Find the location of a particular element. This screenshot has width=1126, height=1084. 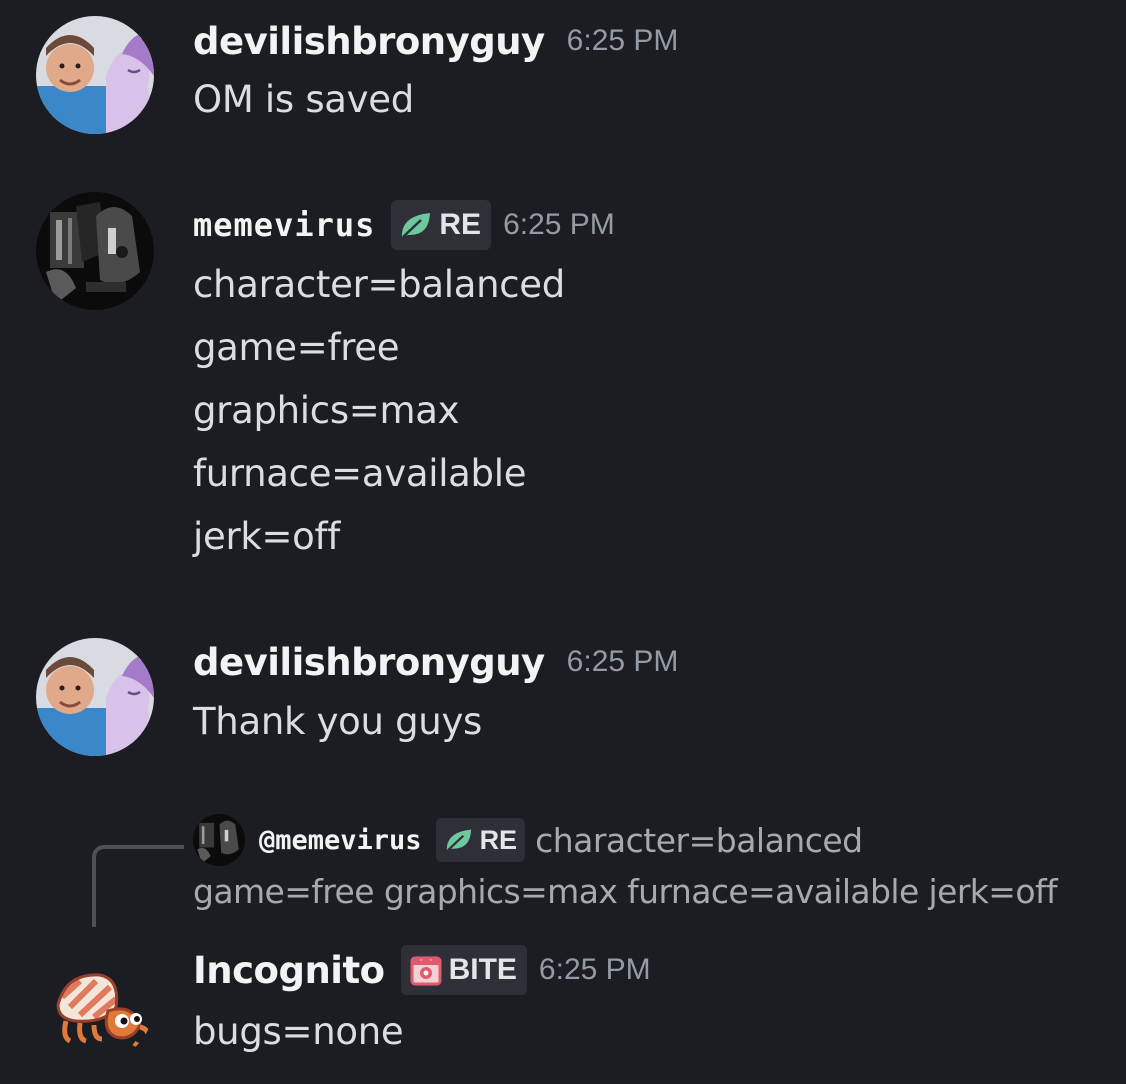

message-line: furnace=available is located at coordinates (360, 473).